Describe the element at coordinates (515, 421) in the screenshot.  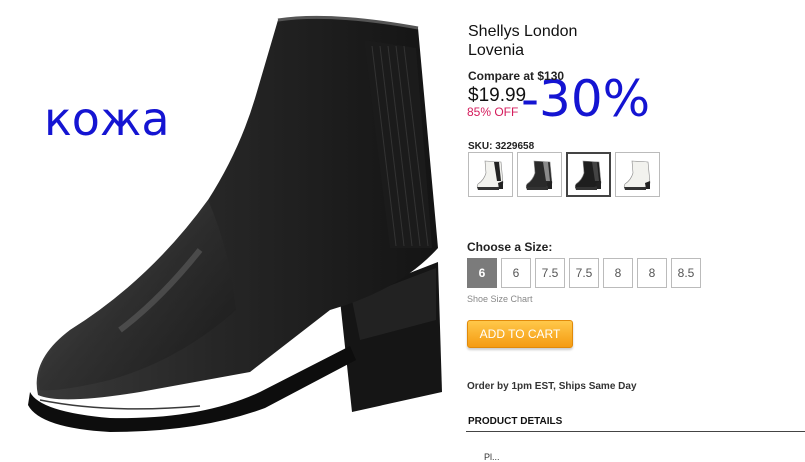
I see `product-details-heading: PRODUCT DETAILS` at that location.